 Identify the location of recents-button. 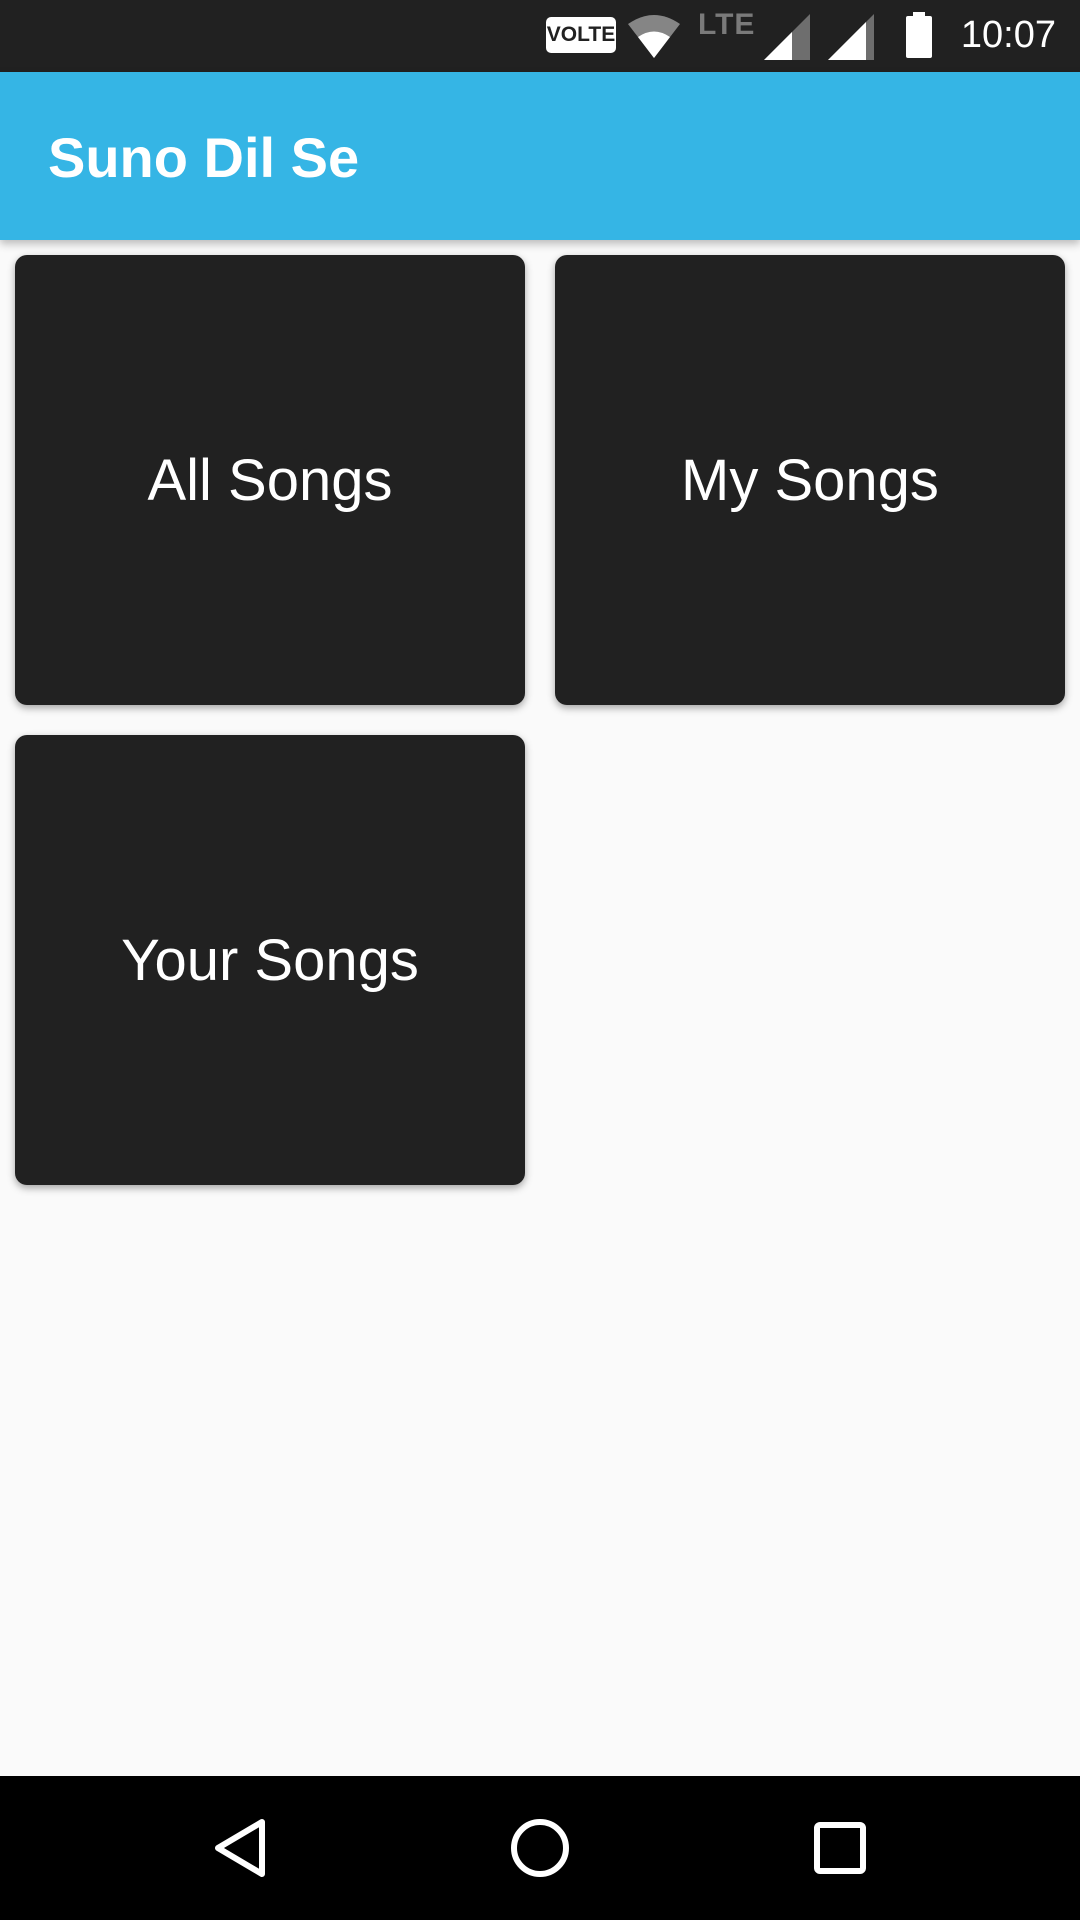
(840, 1848).